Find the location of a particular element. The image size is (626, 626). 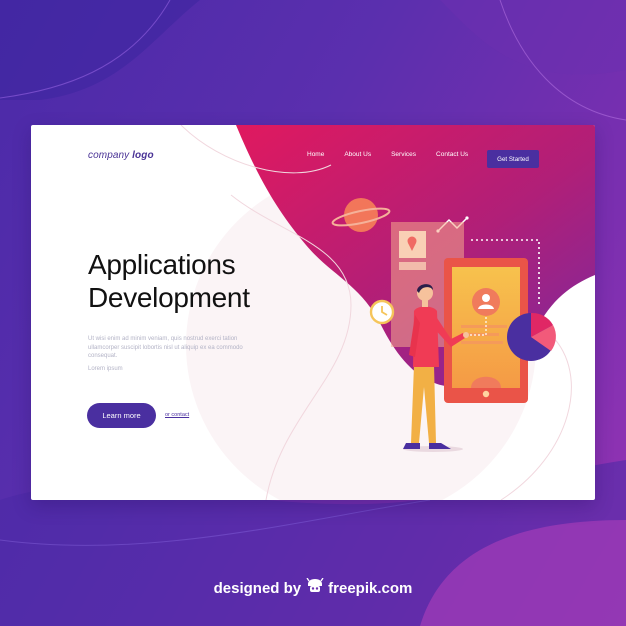

hero-sub-text: Lorem ipsum is located at coordinates (105, 369).